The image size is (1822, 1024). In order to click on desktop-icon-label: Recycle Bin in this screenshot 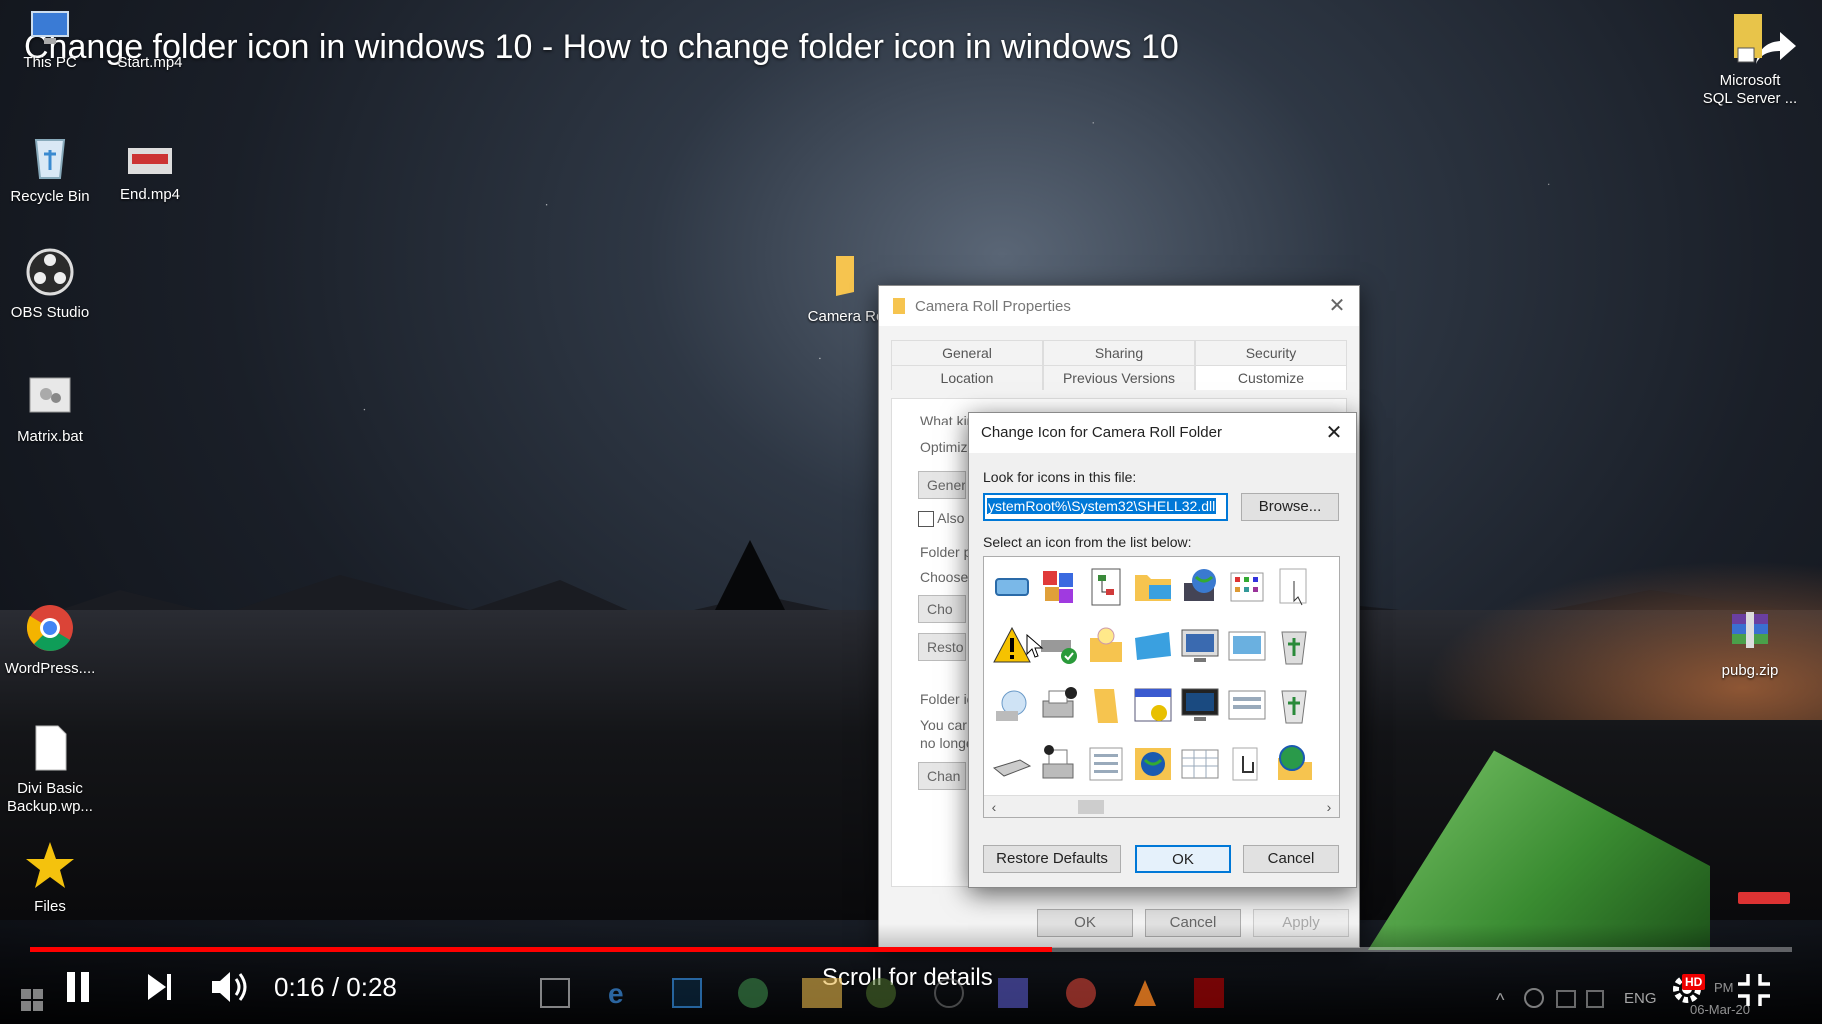, I will do `click(50, 196)`.